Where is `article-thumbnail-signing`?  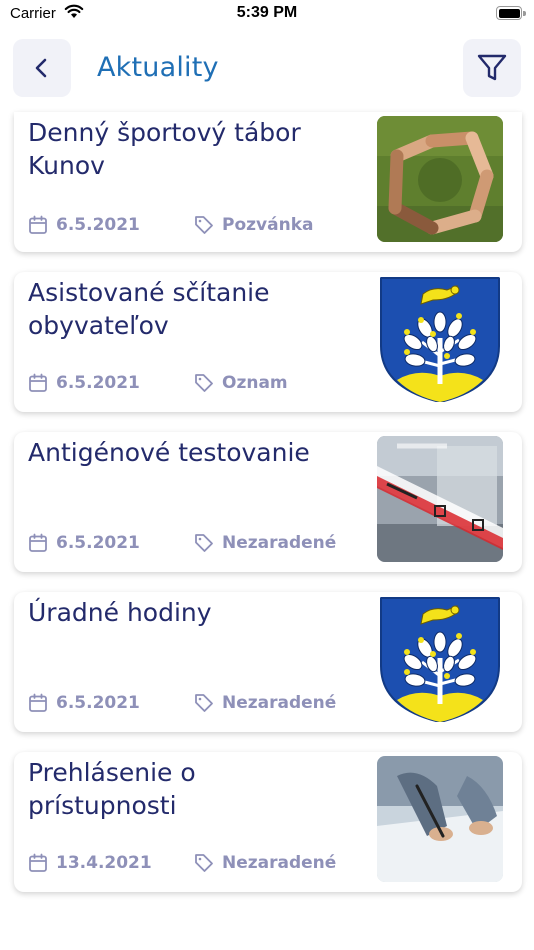 article-thumbnail-signing is located at coordinates (440, 819).